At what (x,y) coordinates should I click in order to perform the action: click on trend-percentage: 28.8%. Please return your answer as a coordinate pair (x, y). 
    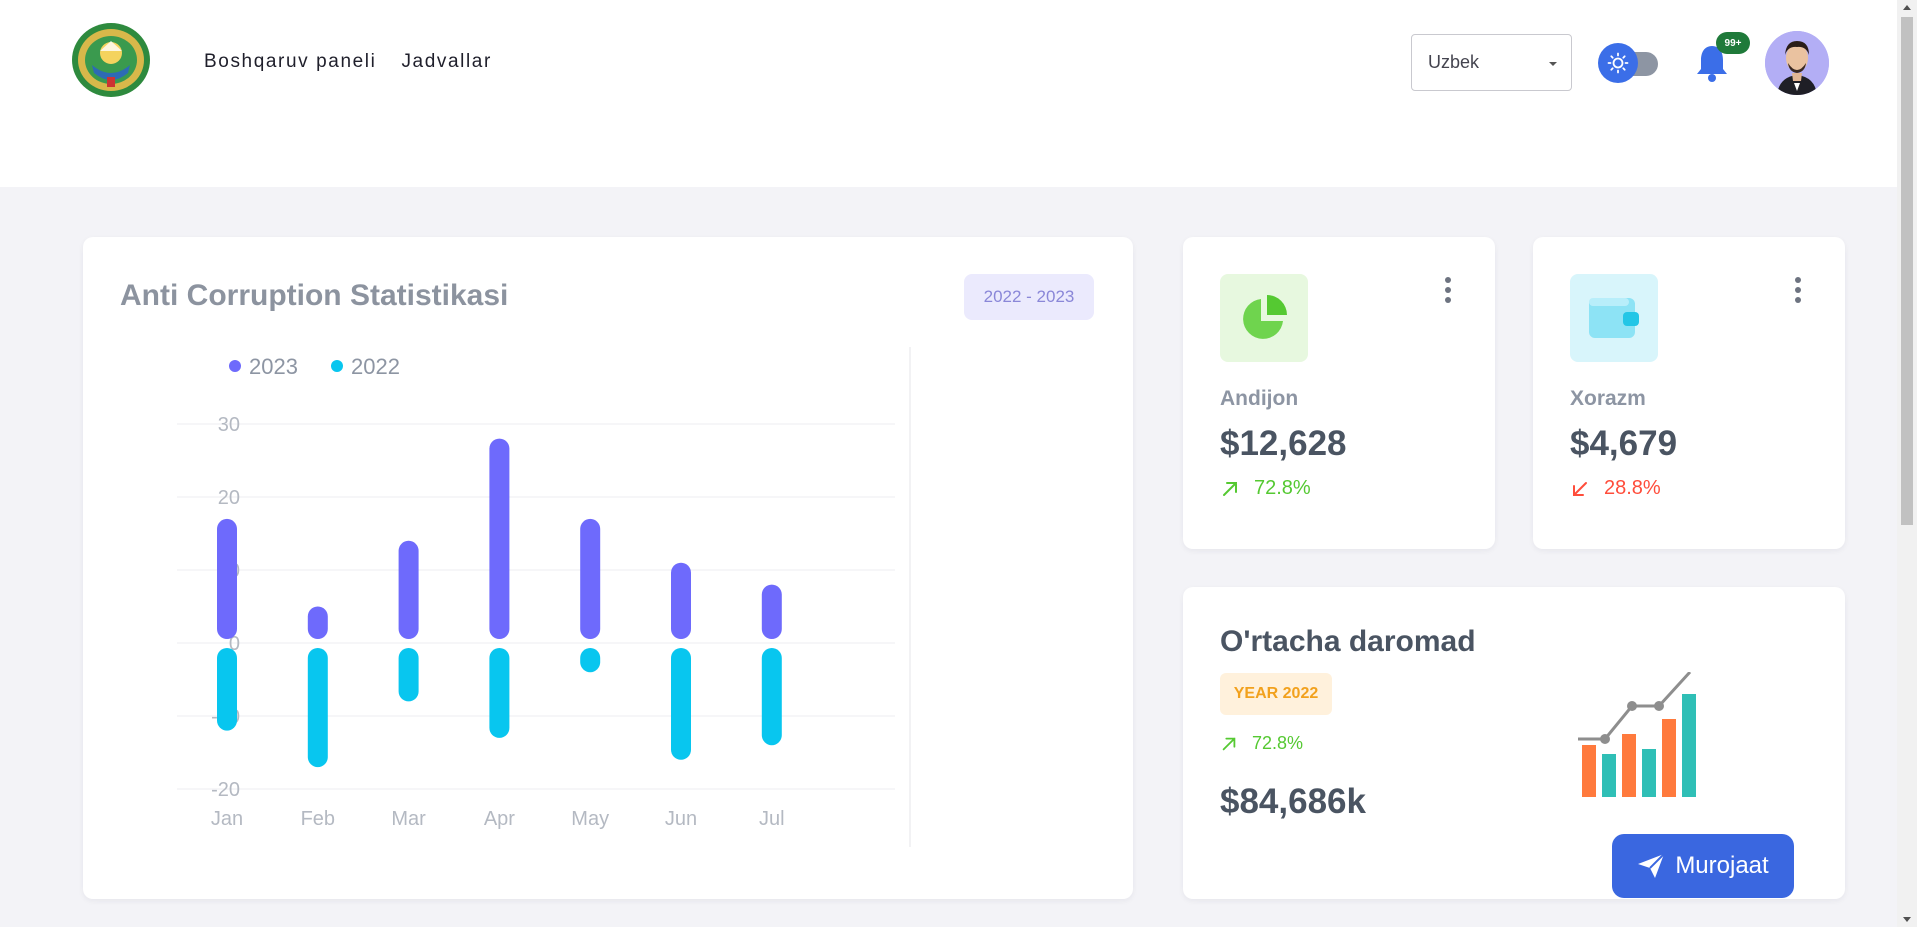
    Looking at the image, I should click on (1632, 488).